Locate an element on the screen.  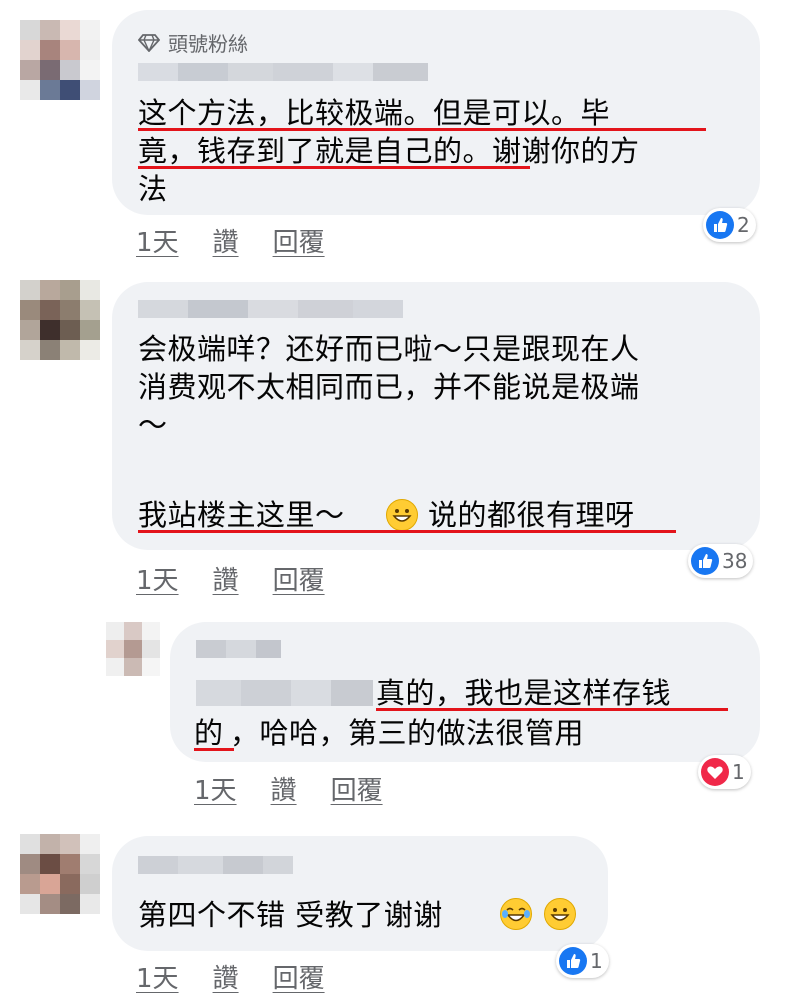
top-fan-badge: 頭號粉絲 is located at coordinates (193, 42).